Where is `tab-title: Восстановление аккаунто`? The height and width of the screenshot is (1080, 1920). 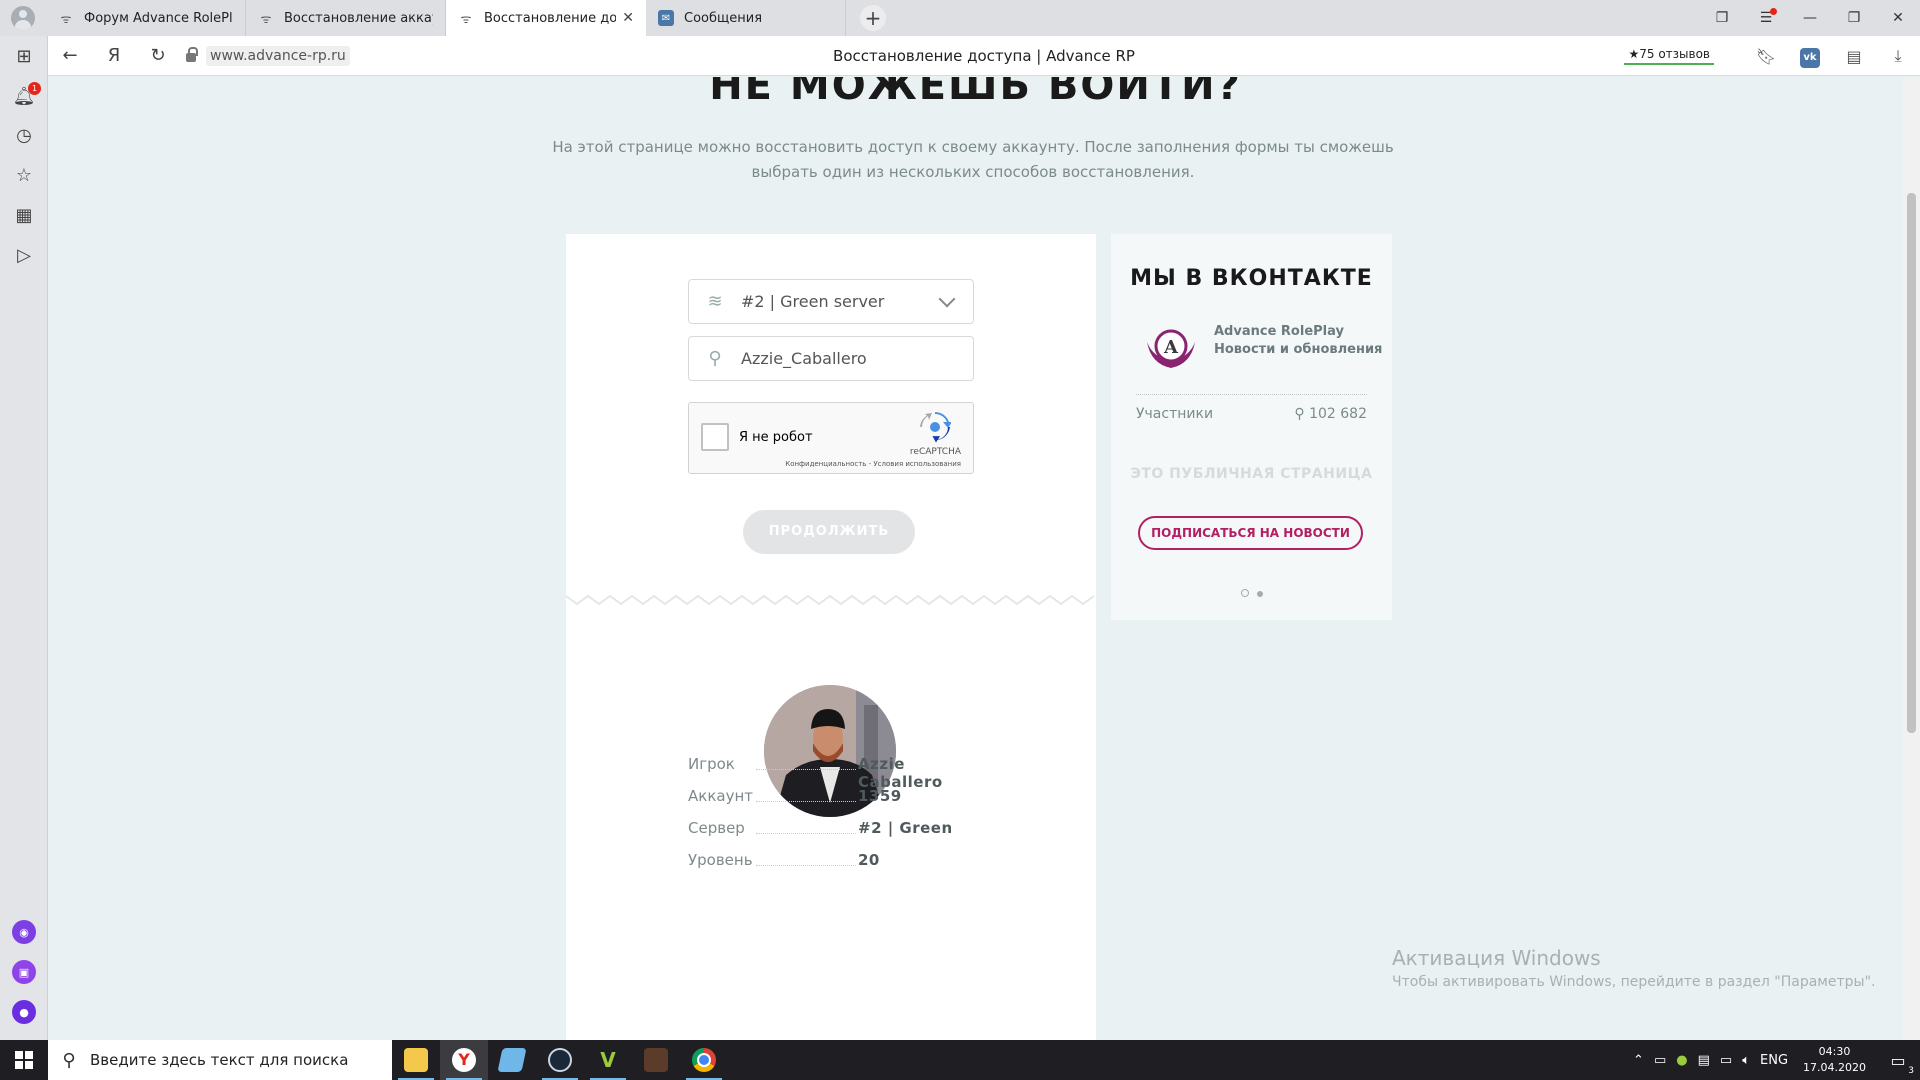 tab-title: Восстановление аккаунто is located at coordinates (358, 18).